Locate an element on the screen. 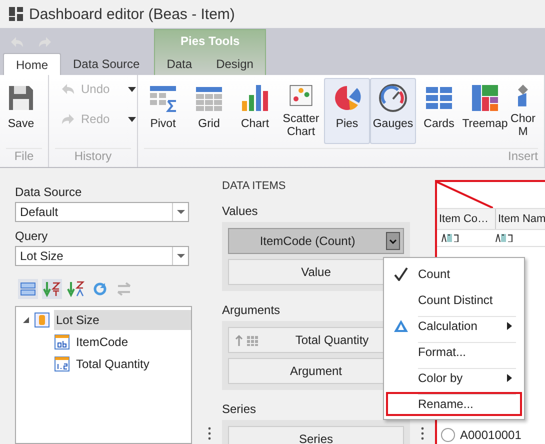  grid-button: Grid is located at coordinates (209, 111).